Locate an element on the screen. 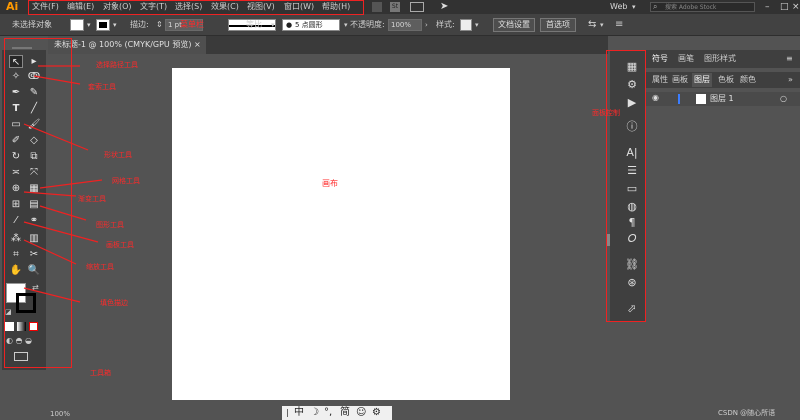  panel-bottom-tabs: 属性 画板 图层 色板 颜色 » is located at coordinates (723, 80).